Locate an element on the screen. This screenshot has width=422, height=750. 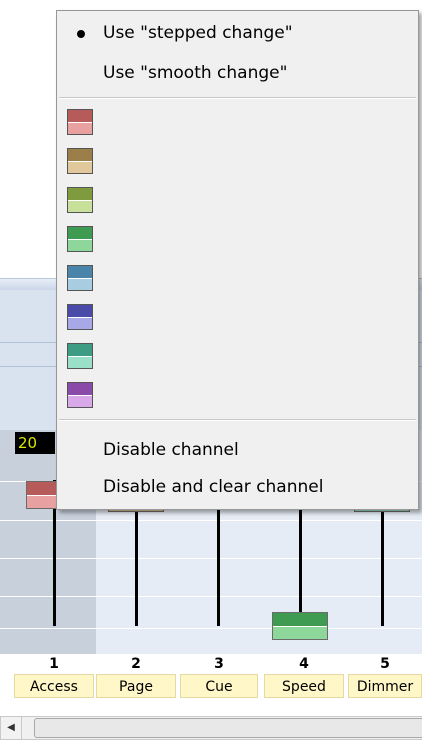
scroll-thumb is located at coordinates (228, 728).